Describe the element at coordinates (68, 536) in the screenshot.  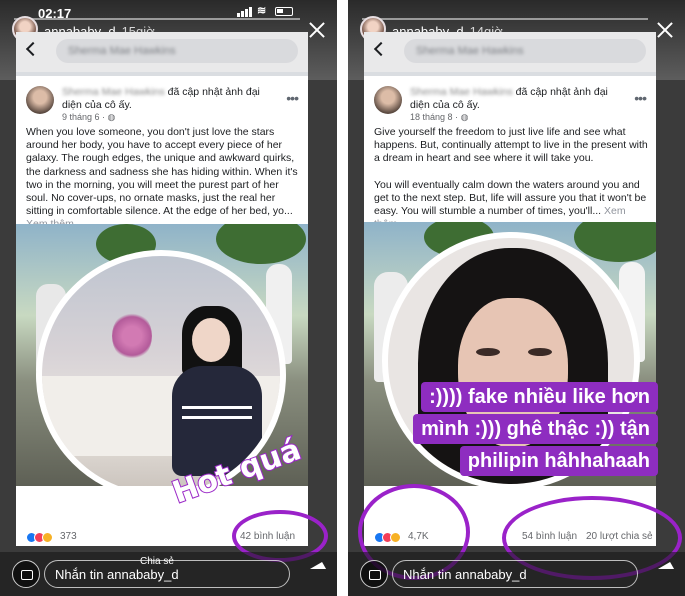
I see `reaction-count: 373` at that location.